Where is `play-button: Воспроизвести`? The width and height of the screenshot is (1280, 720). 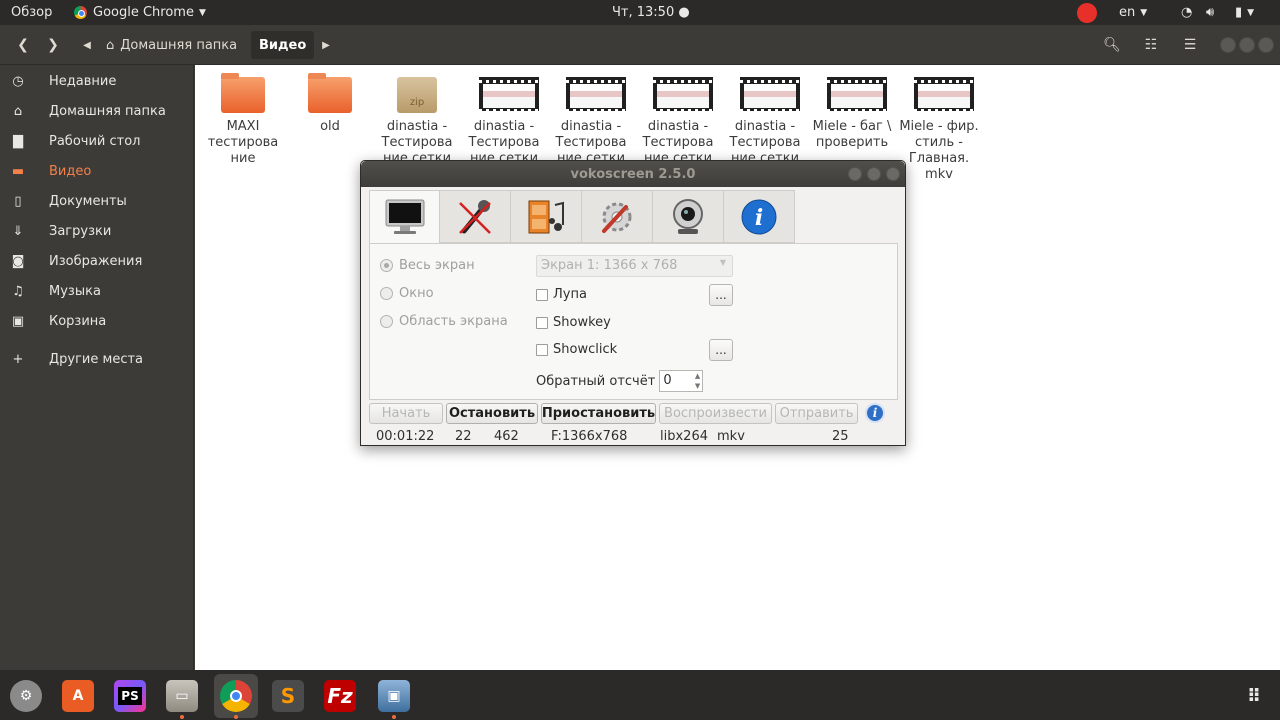 play-button: Воспроизвести is located at coordinates (715, 413).